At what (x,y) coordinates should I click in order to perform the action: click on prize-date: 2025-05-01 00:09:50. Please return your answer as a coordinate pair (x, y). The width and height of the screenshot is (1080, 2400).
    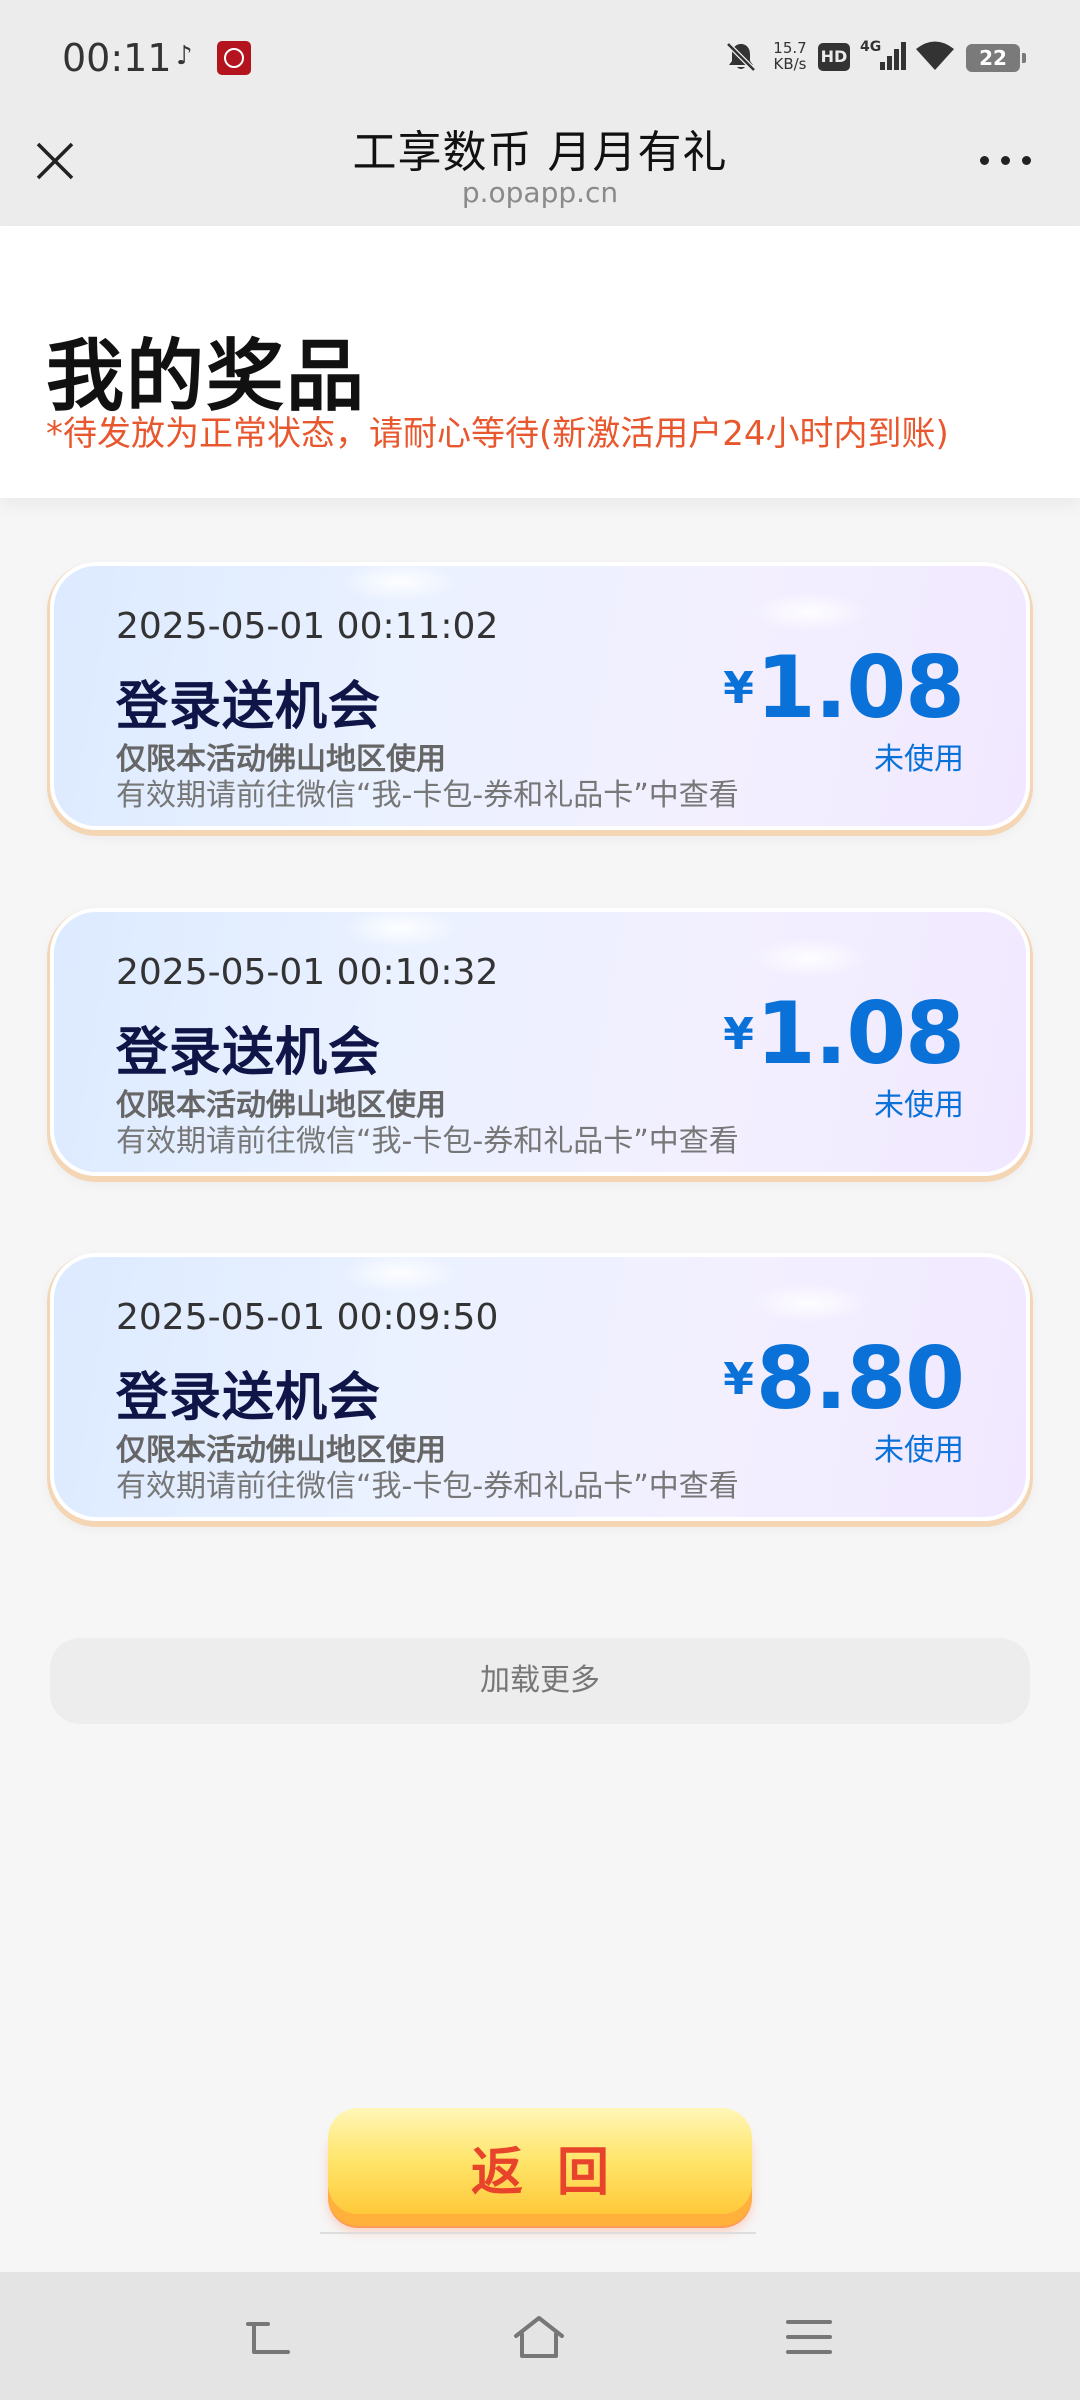
    Looking at the image, I should click on (307, 1317).